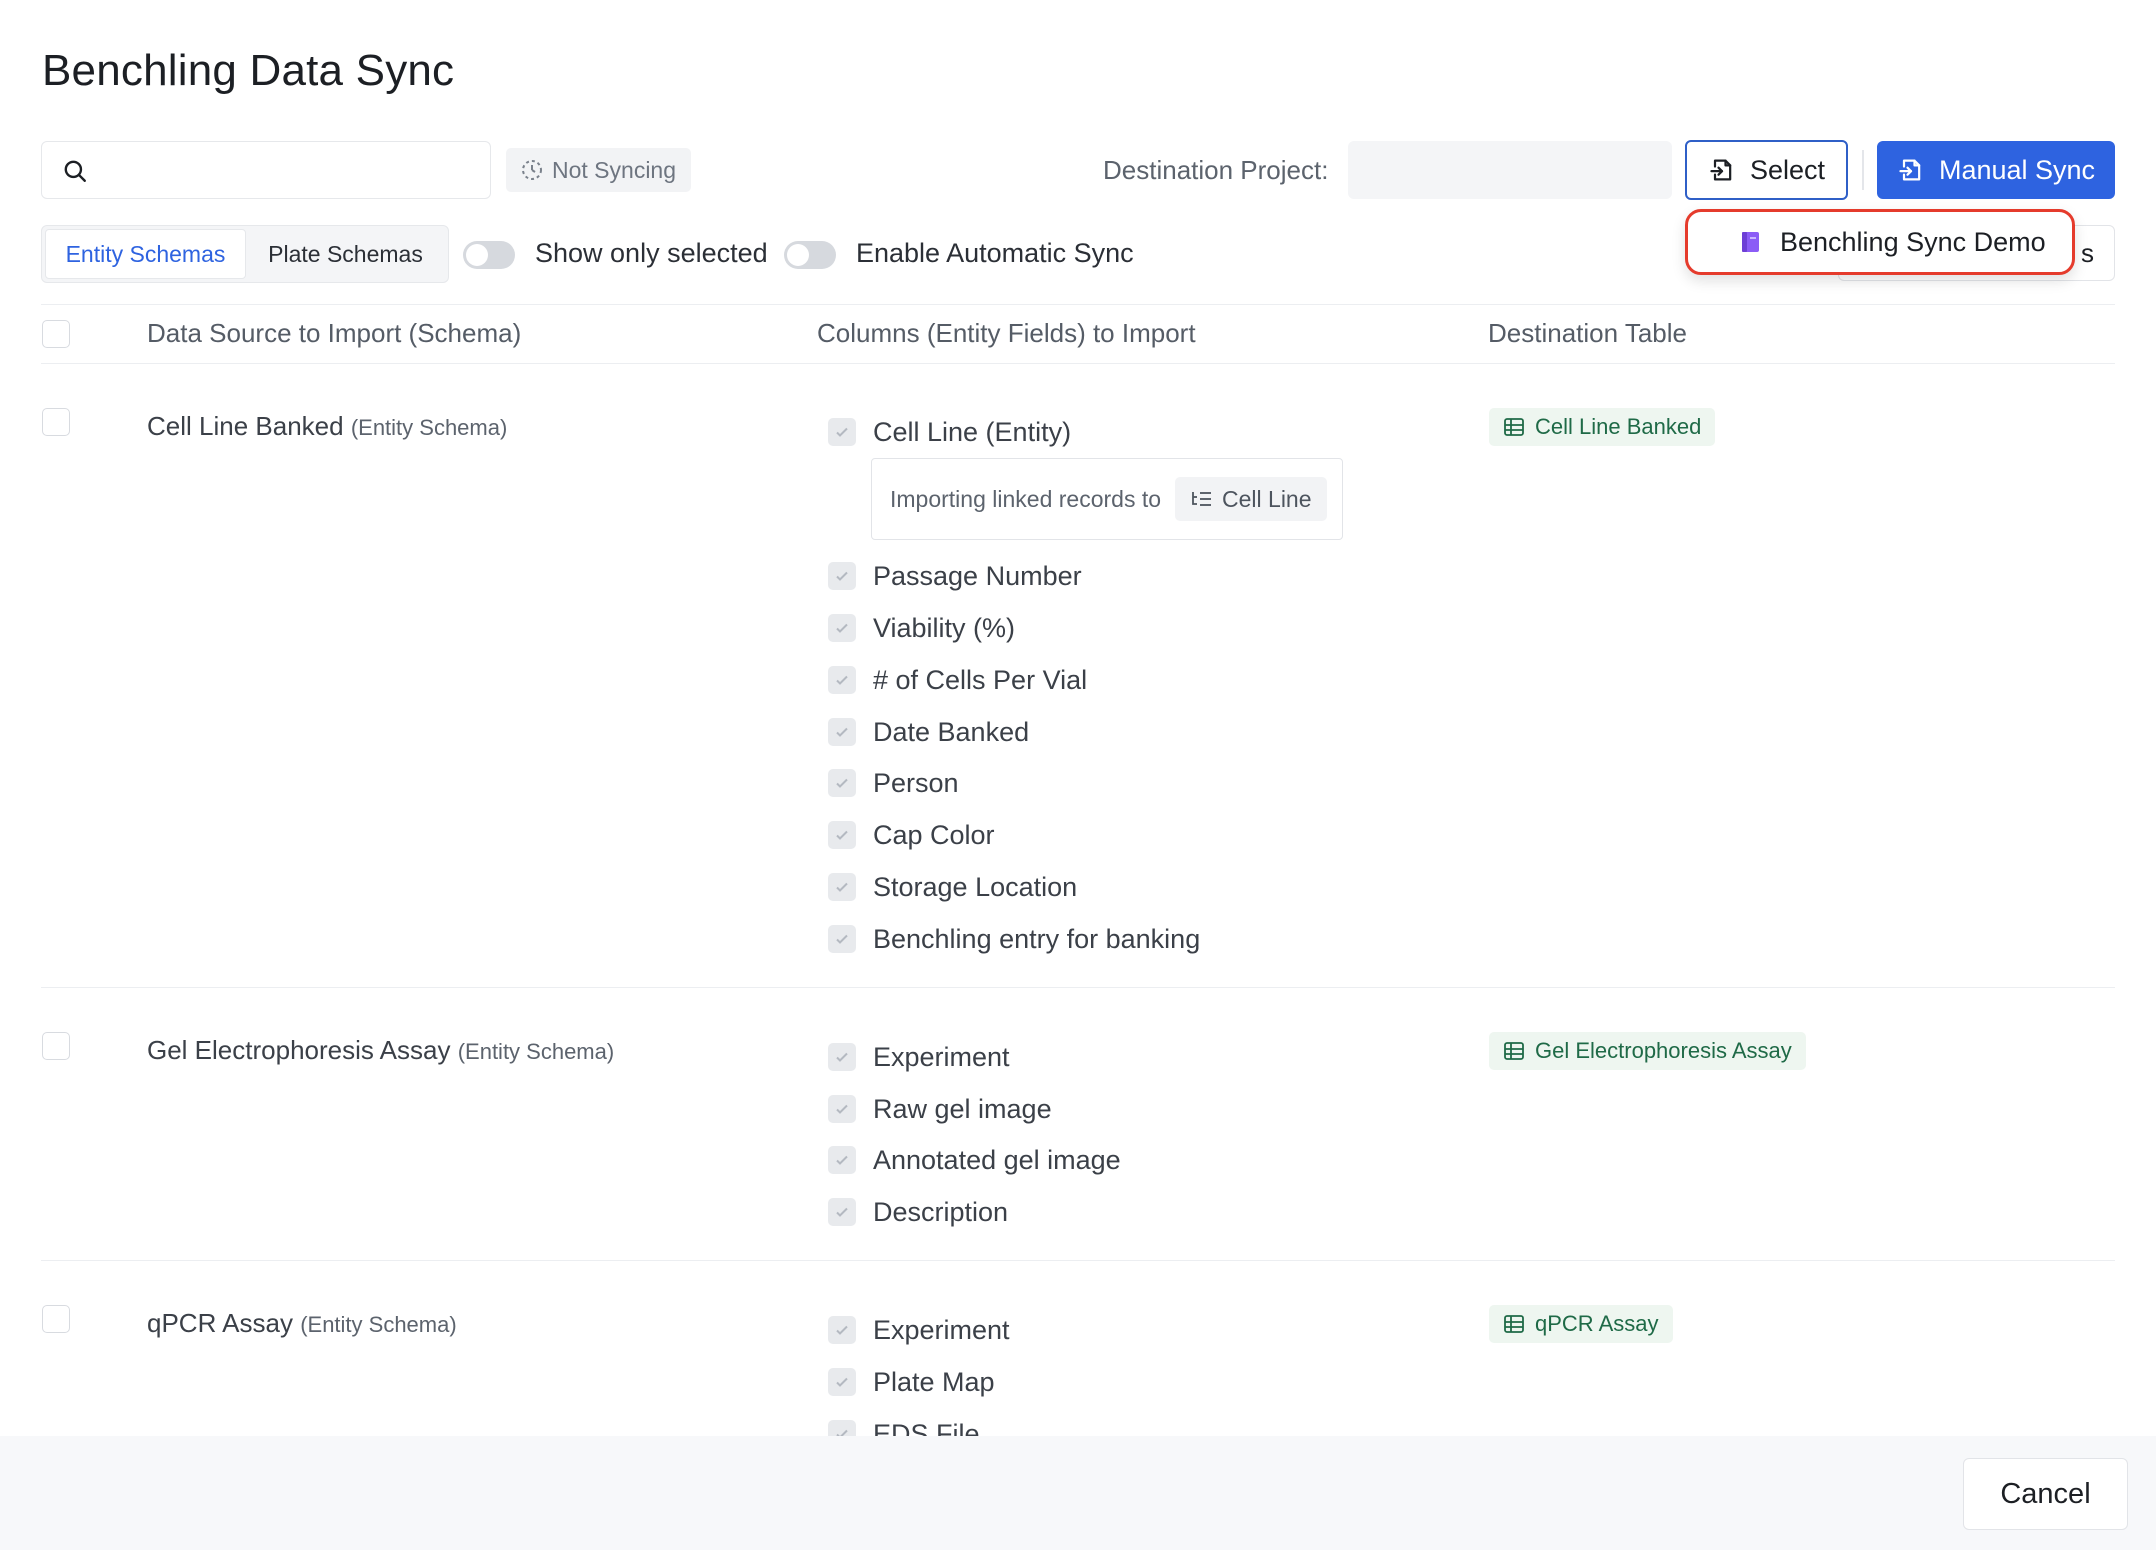  I want to click on header-data-source: Data Source to Import (Schema), so click(334, 333).